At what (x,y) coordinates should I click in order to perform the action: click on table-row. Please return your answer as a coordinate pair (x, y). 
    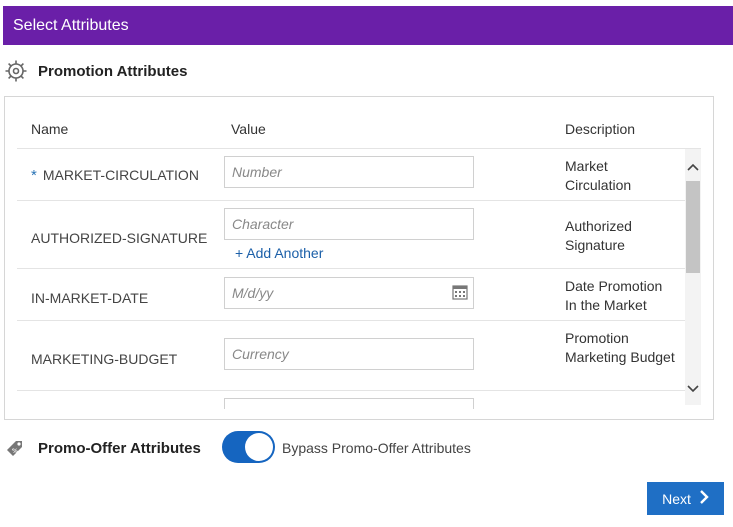
    Looking at the image, I should click on (351, 400).